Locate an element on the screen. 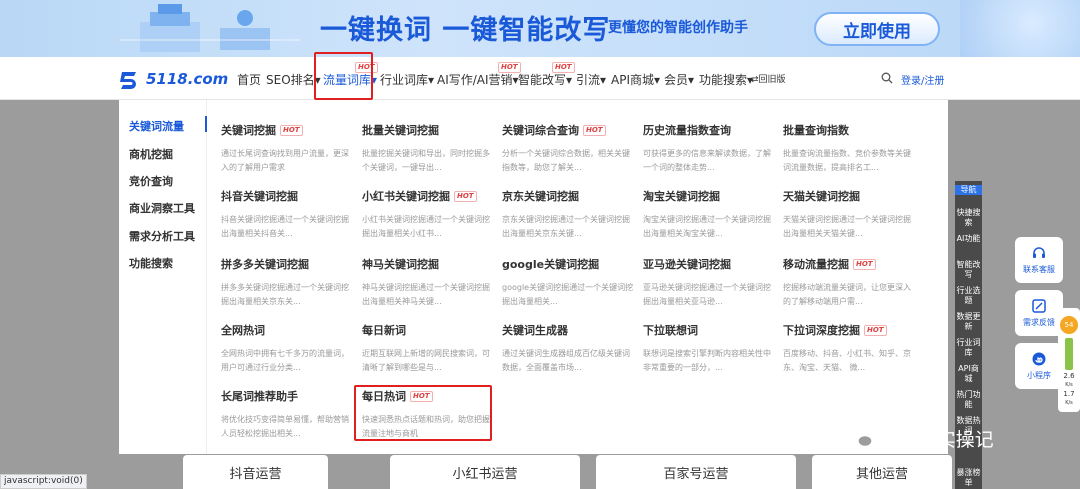  tool-card: 关键词挖掘 HOT 通过长尾词查询找到用户流量，更深入的了解用户需求 is located at coordinates (287, 148).